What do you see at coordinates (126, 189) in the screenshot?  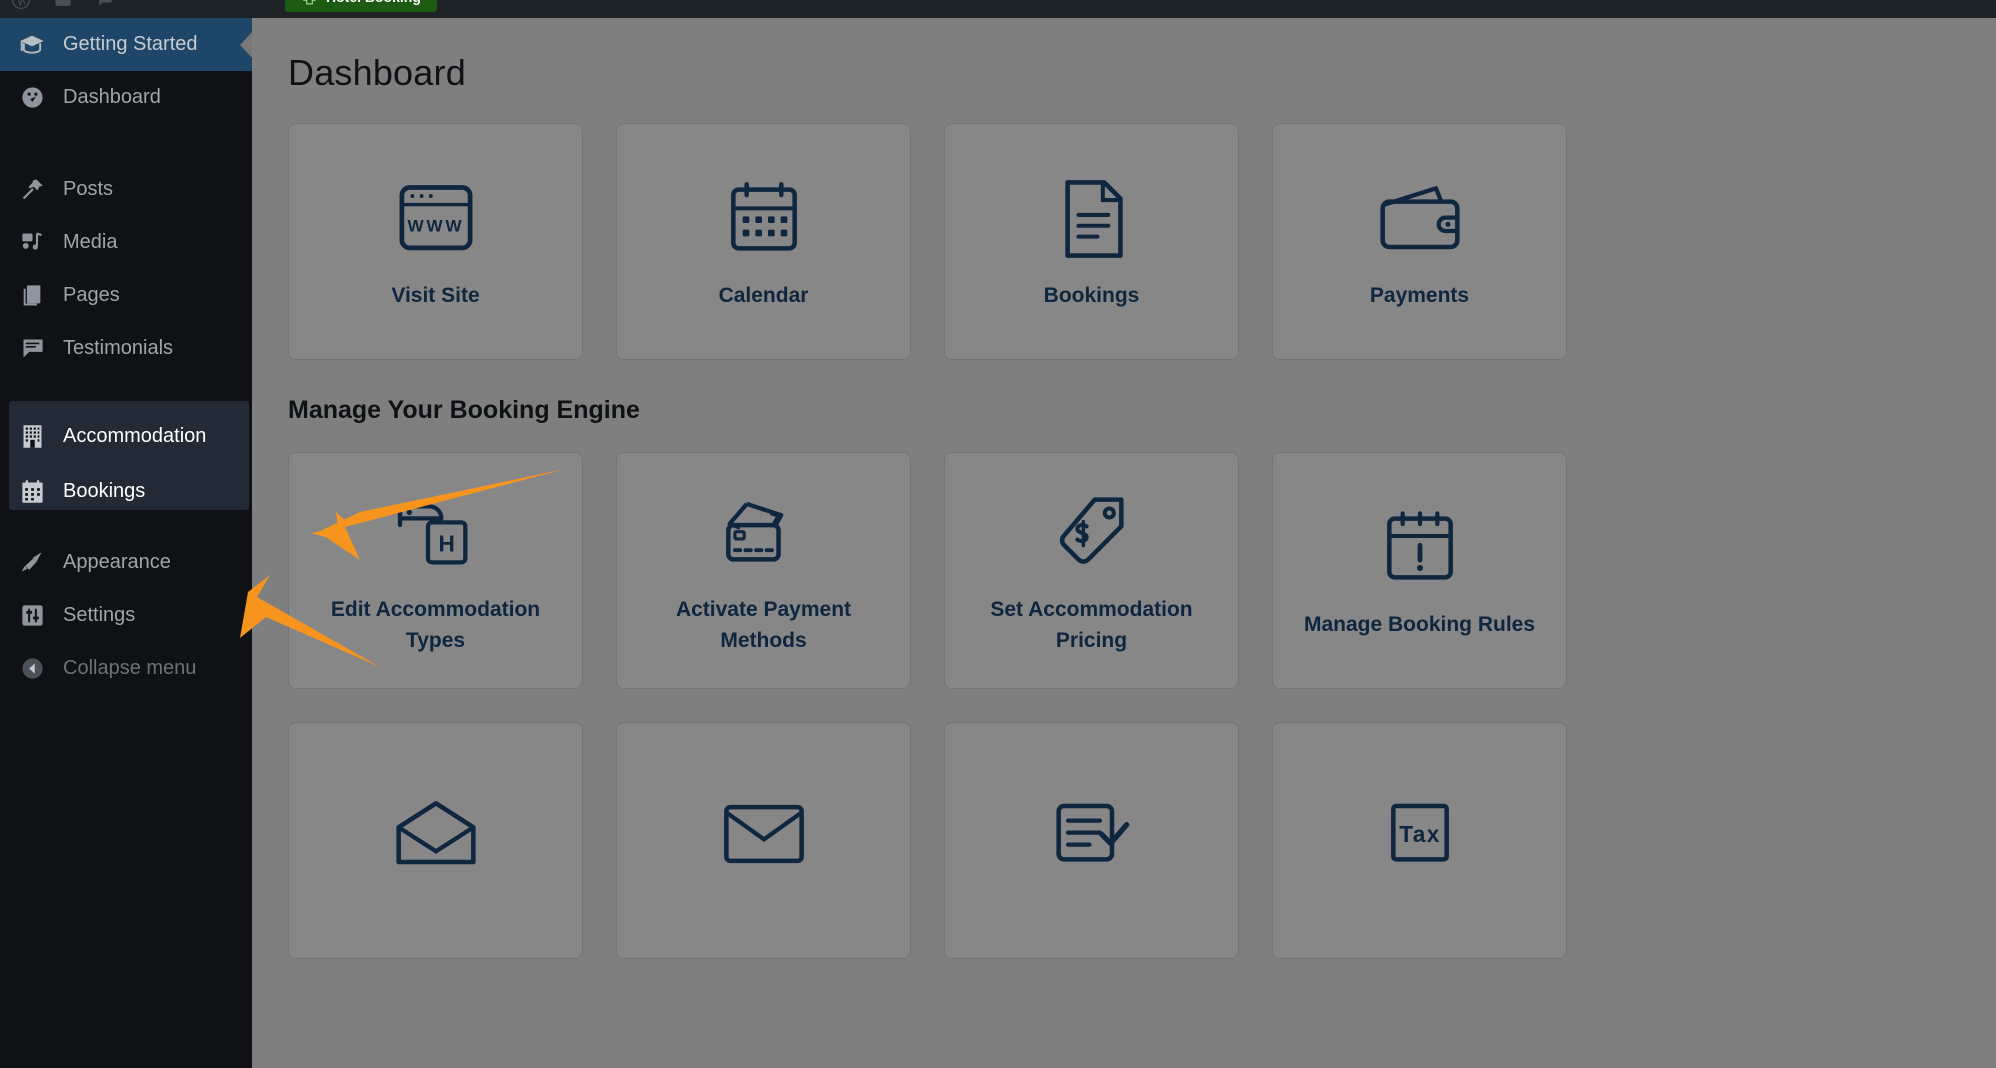 I see `sidebar-item-posts: Posts` at bounding box center [126, 189].